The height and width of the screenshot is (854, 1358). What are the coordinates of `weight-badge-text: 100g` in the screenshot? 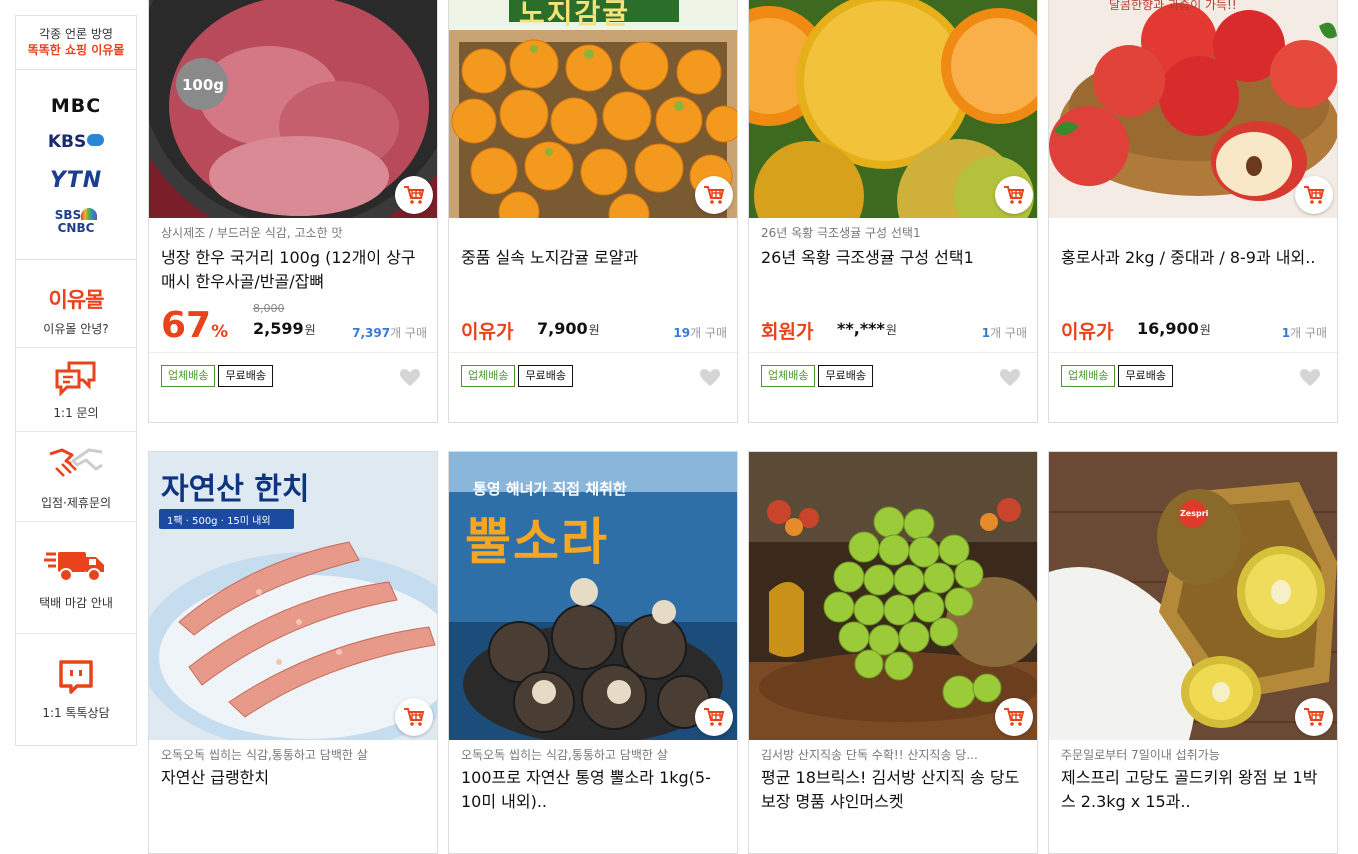 It's located at (203, 85).